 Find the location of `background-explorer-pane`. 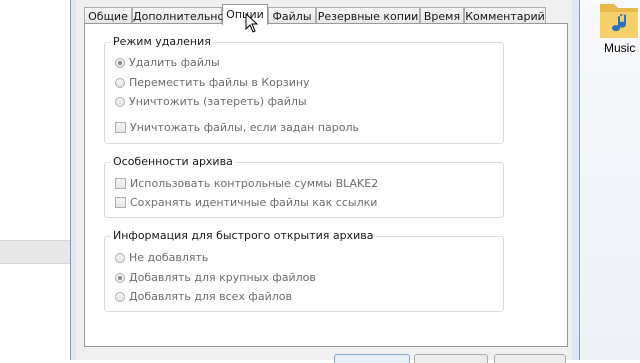

background-explorer-pane is located at coordinates (35, 180).